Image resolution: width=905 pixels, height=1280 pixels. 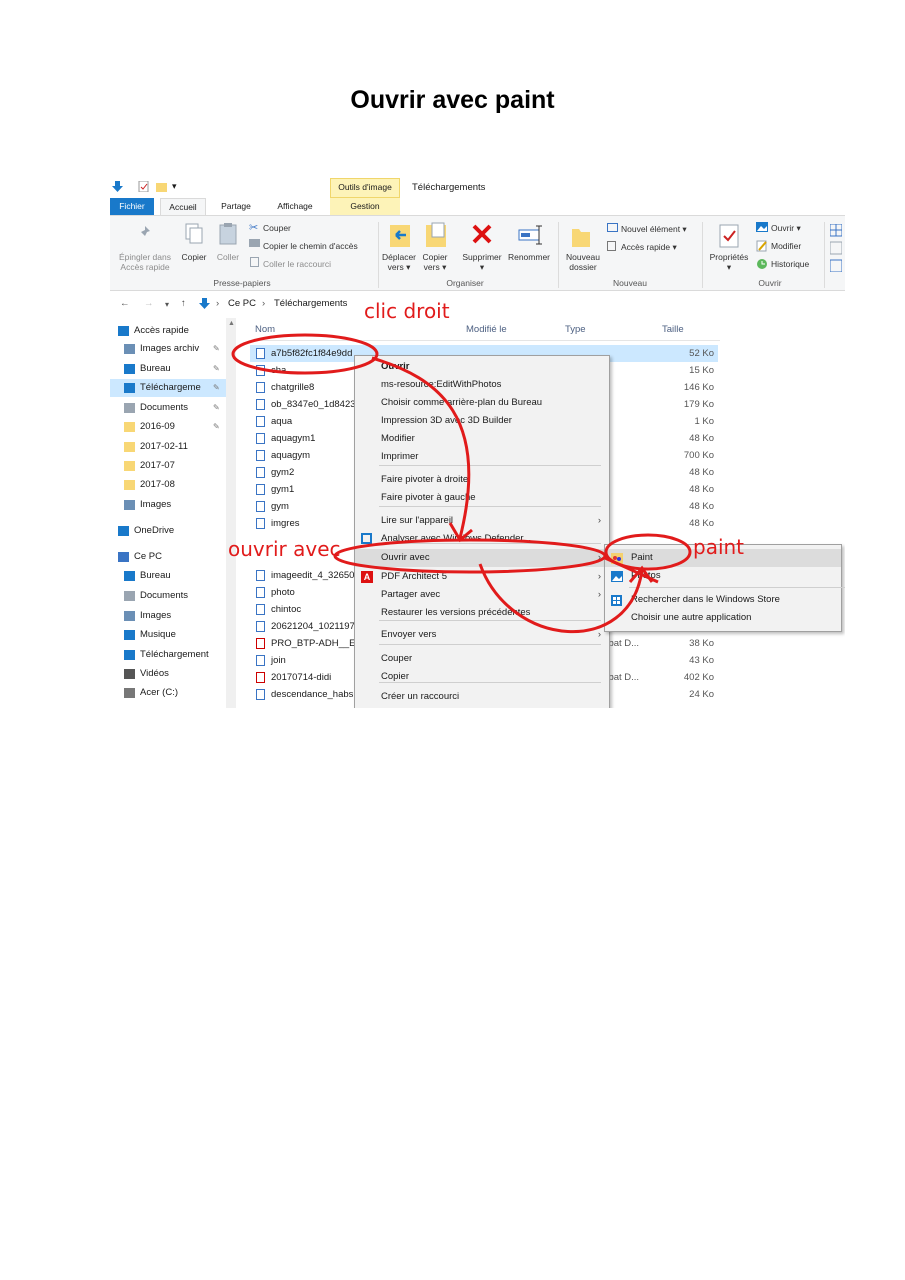 What do you see at coordinates (470, 556) in the screenshot?
I see `circle-open-with` at bounding box center [470, 556].